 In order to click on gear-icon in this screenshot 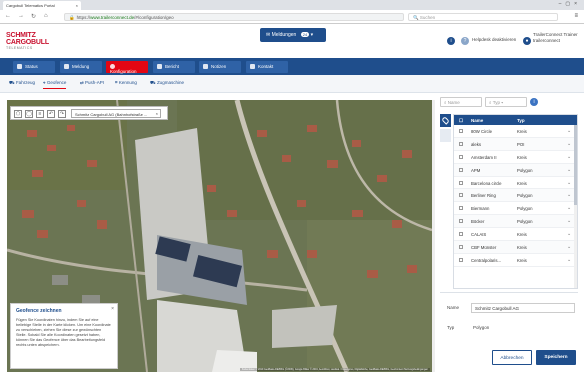, I will do `click(112, 66)`.